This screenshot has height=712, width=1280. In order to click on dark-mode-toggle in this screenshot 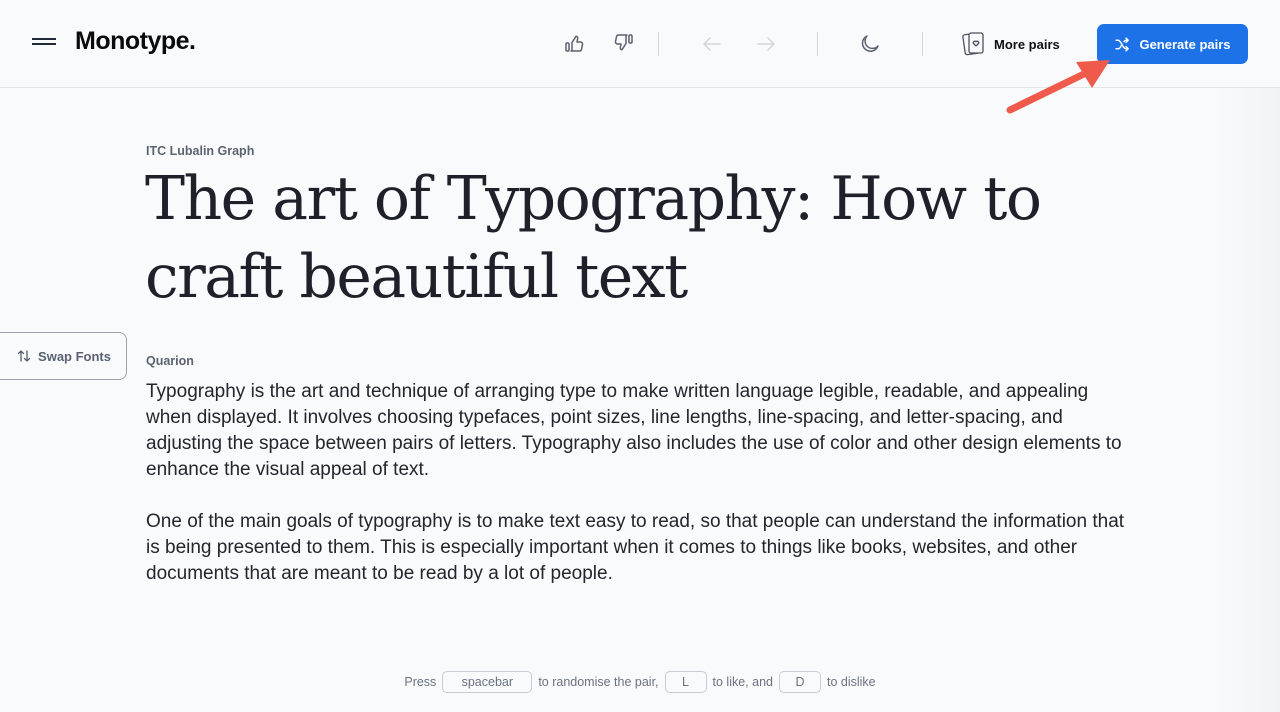, I will do `click(870, 44)`.